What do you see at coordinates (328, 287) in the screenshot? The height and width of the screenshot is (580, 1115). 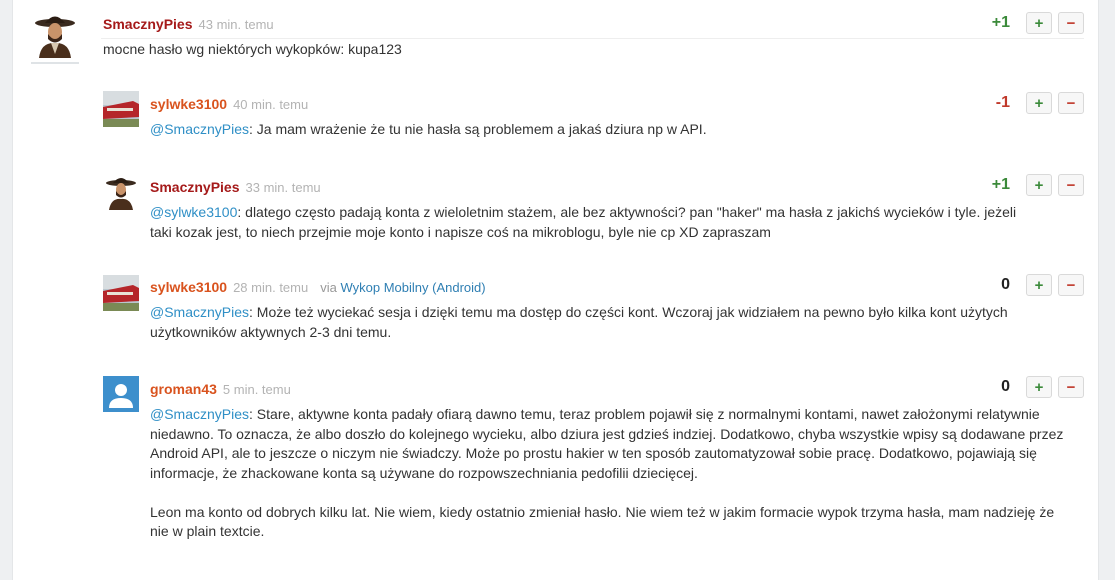 I see `via-prefix: via` at bounding box center [328, 287].